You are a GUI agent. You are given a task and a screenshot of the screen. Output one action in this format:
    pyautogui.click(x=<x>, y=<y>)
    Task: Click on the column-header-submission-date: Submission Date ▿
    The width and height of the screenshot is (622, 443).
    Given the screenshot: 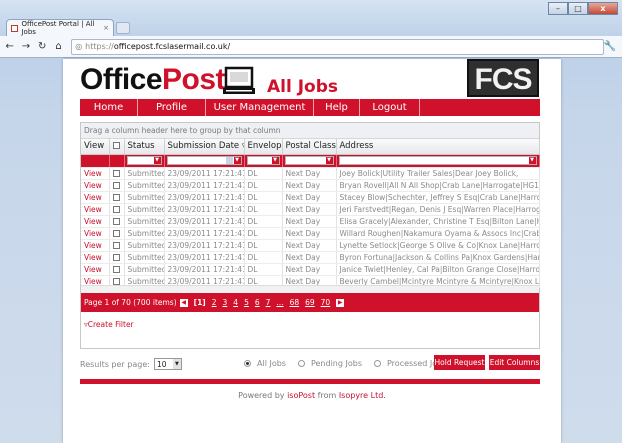 What is the action you would take?
    pyautogui.click(x=204, y=147)
    